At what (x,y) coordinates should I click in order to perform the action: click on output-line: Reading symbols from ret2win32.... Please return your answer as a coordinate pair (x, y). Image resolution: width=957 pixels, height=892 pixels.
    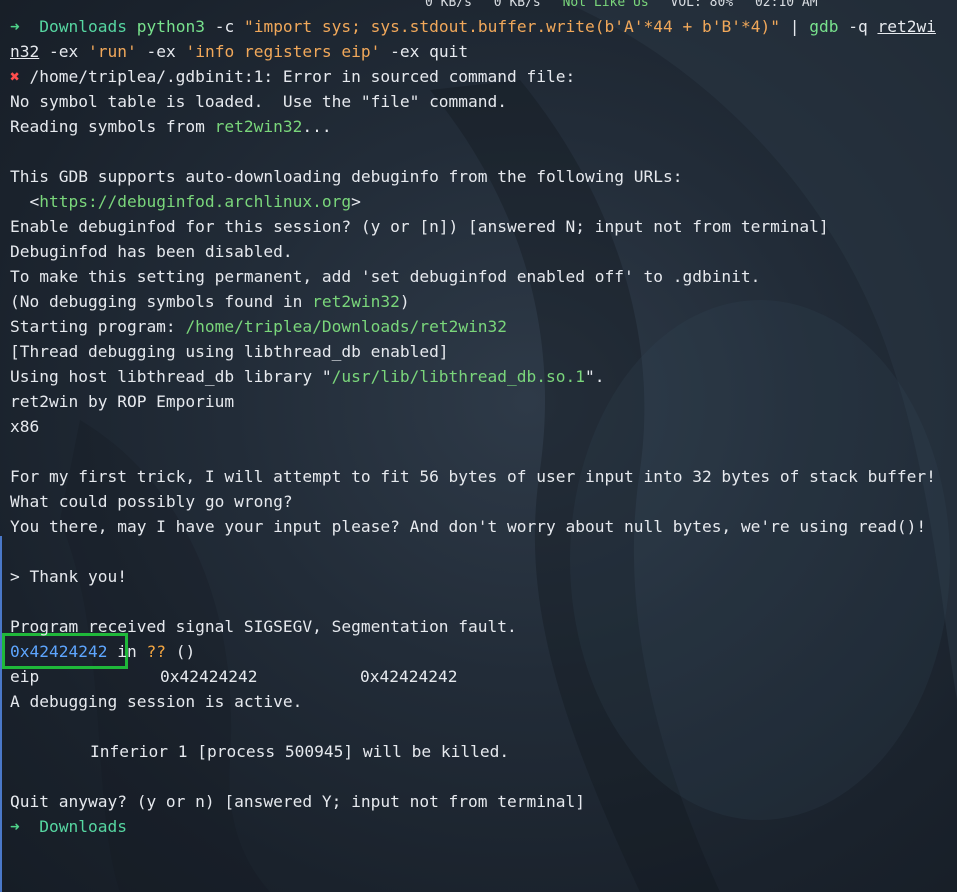
    Looking at the image, I should click on (483, 126).